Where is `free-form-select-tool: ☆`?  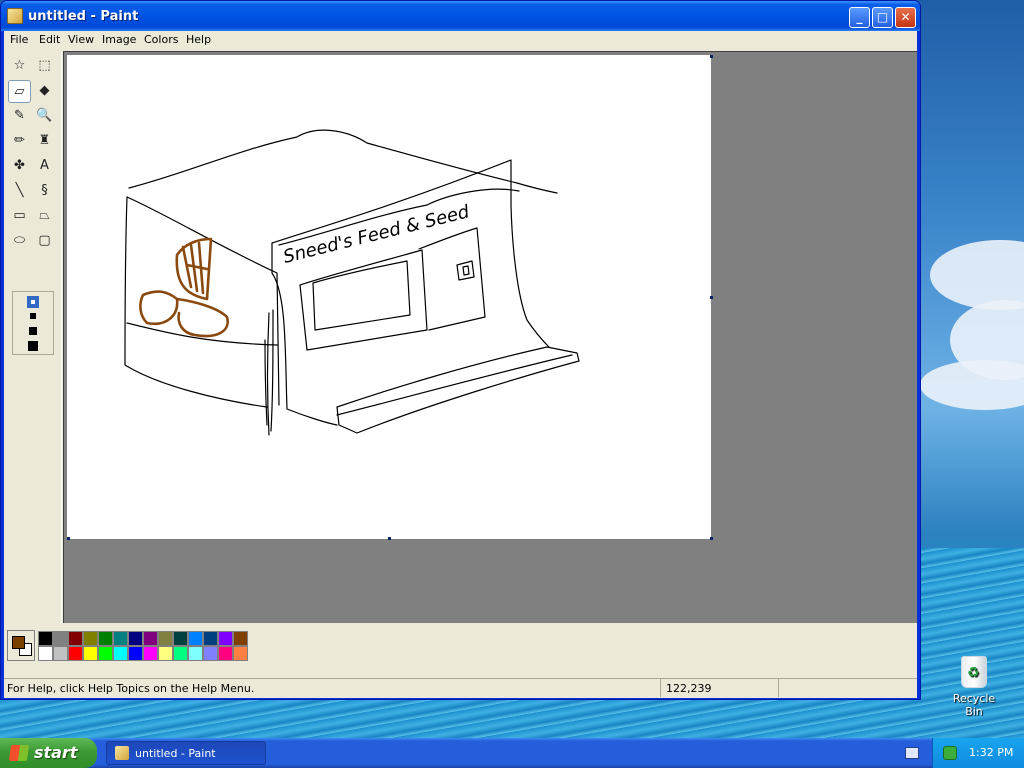 free-form-select-tool: ☆ is located at coordinates (19, 66).